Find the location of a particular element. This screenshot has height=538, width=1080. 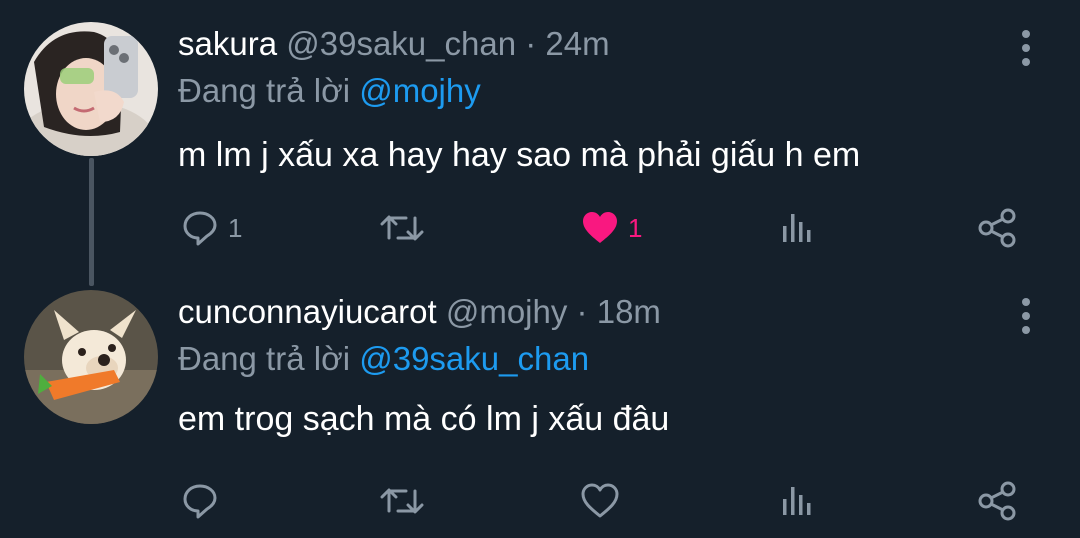

timestamp: 18m is located at coordinates (629, 311).